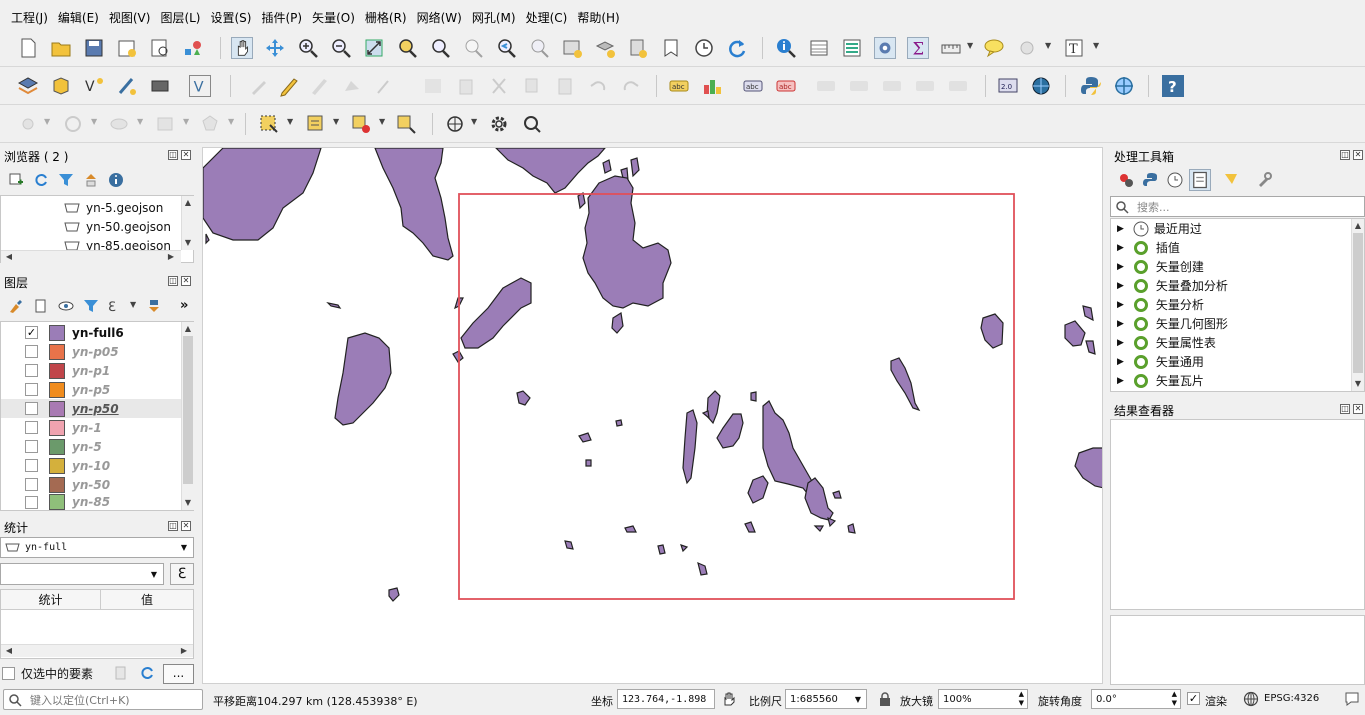 This screenshot has height=715, width=1365. What do you see at coordinates (160, 48) in the screenshot?
I see `layout-manager-icon` at bounding box center [160, 48].